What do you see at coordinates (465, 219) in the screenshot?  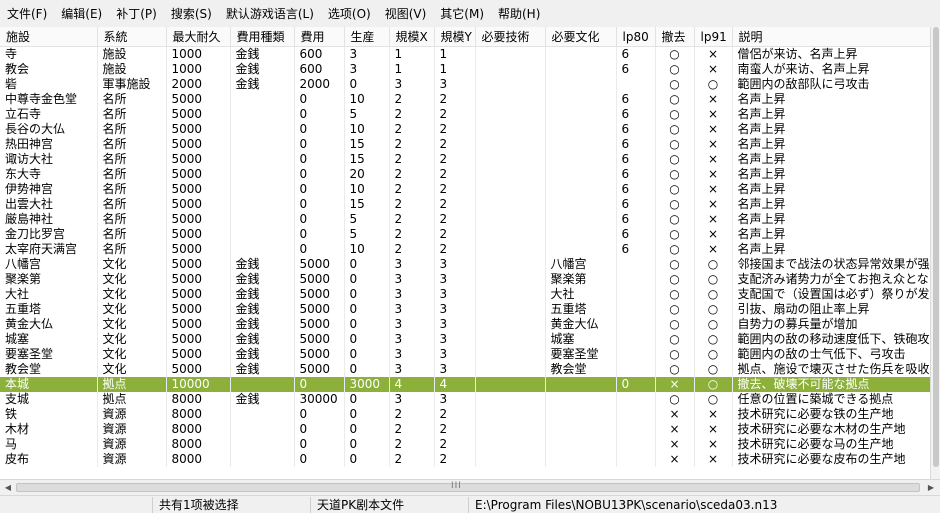 I see `table-row: 厳島神社 名所 5000 0 5 2 2 6 ○ × 名声上昇` at bounding box center [465, 219].